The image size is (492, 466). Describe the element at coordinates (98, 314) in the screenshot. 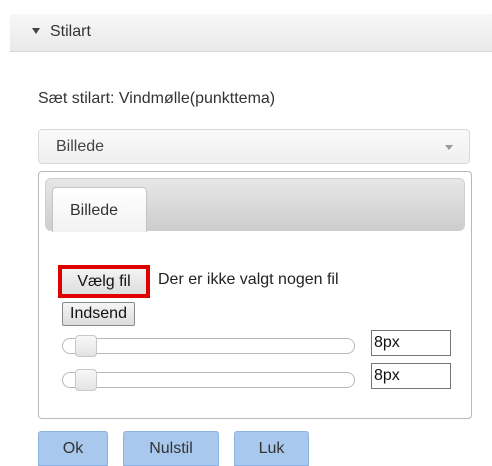

I see `submit-button: Indsend` at that location.